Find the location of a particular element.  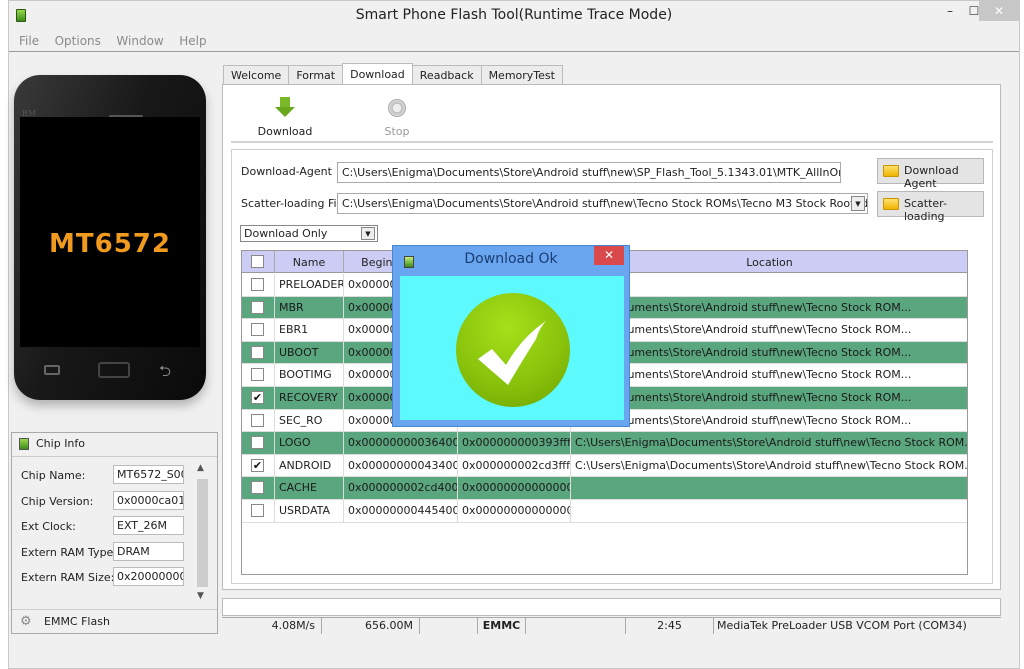

chip-icon is located at coordinates (24, 444).